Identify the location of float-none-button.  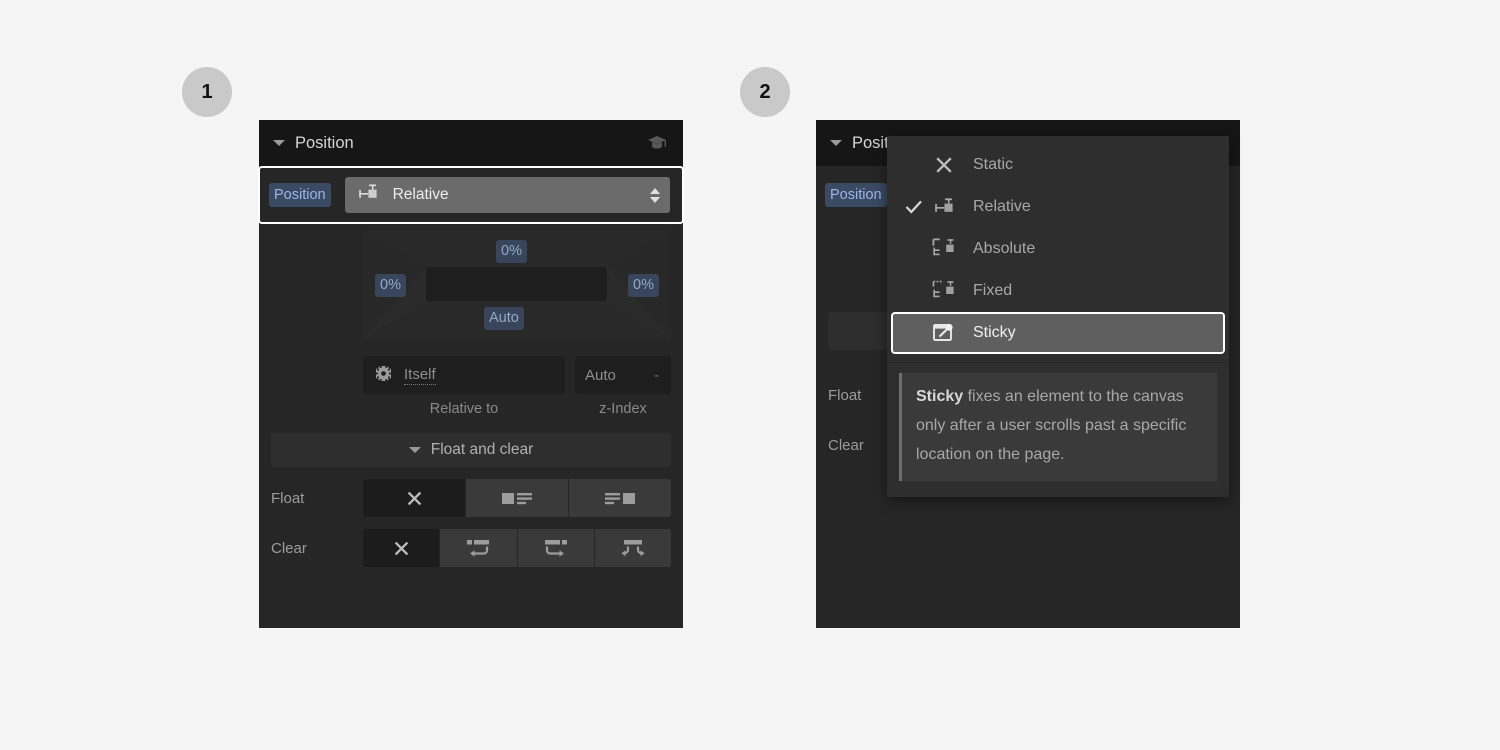
(414, 498).